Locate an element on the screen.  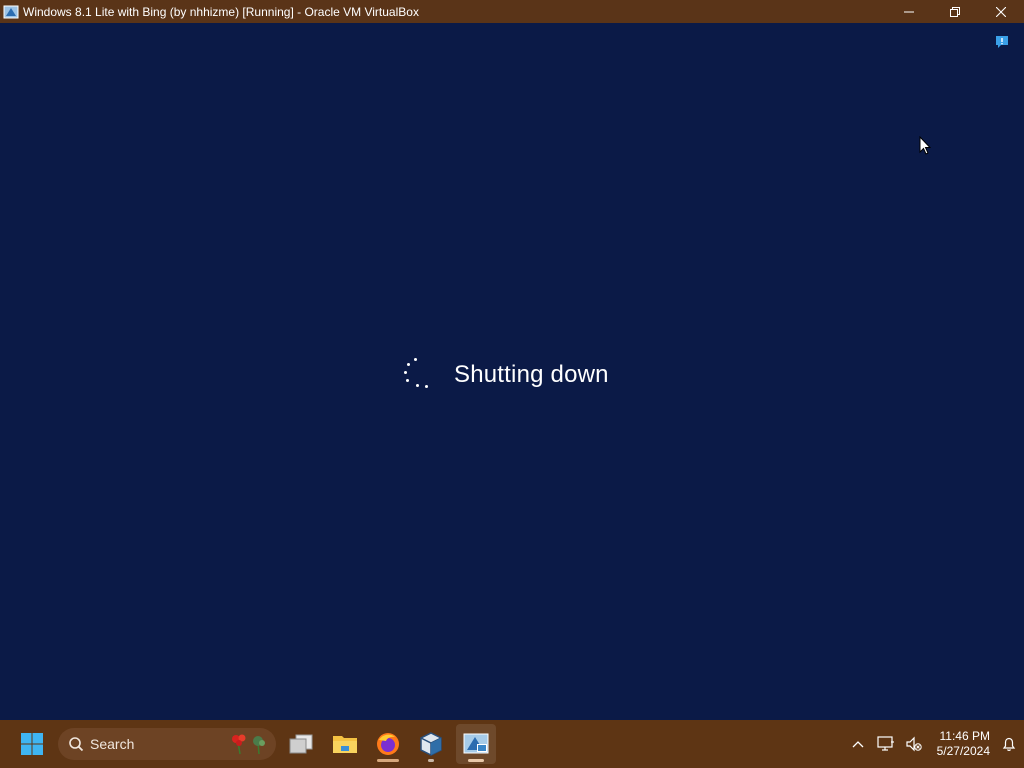
minimize-button is located at coordinates (909, 11).